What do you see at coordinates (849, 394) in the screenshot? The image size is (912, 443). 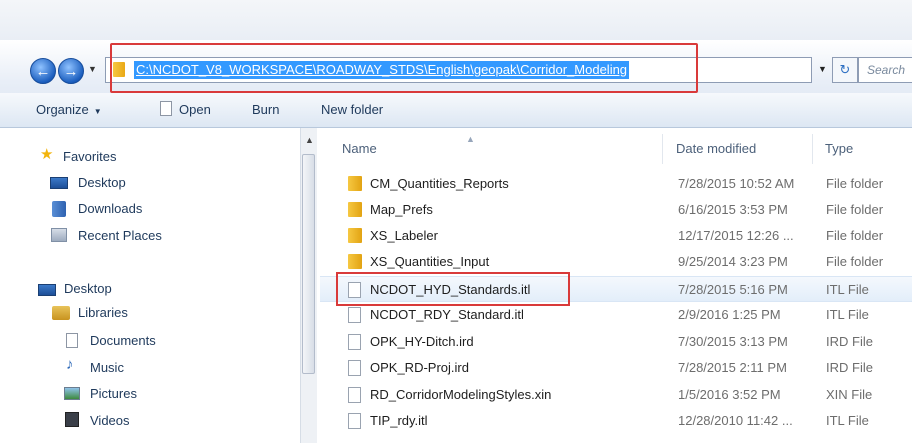 I see `file-type: XIN File` at bounding box center [849, 394].